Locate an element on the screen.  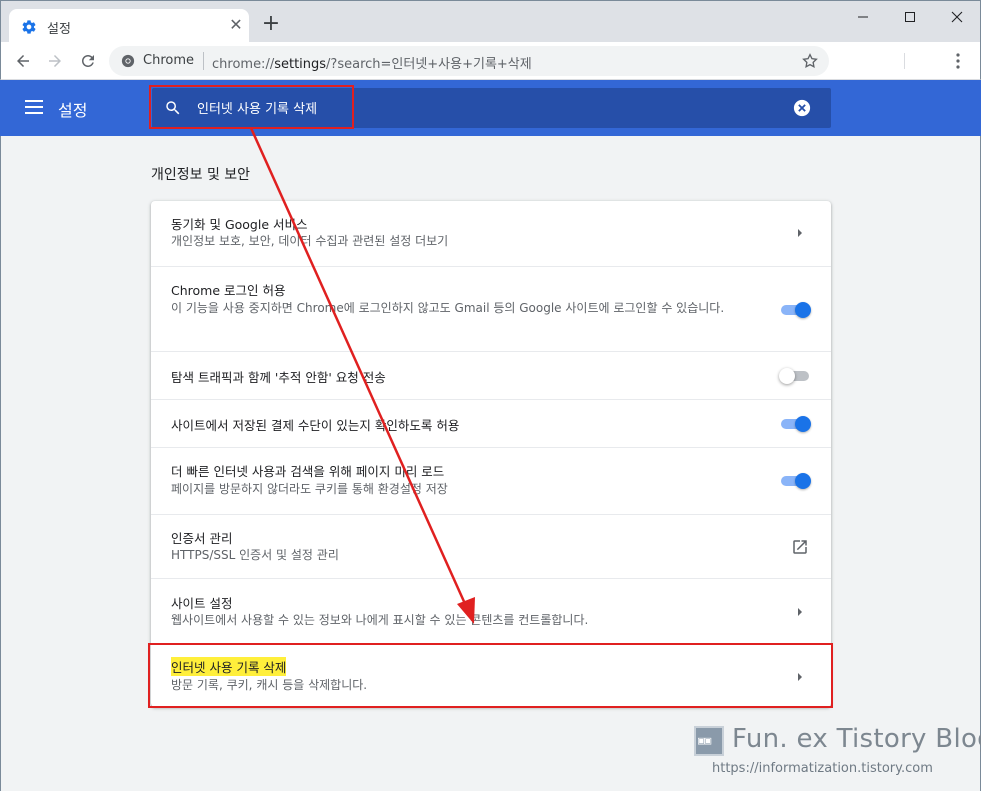
origin-label: Chrome is located at coordinates (168, 60).